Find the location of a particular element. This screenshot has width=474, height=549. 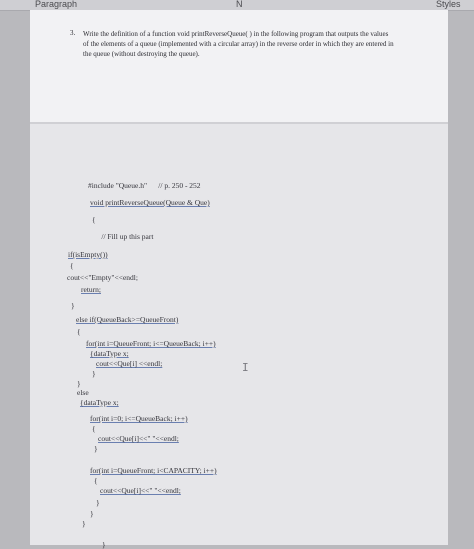

code-line: // Fill up this part is located at coordinates (123, 236).